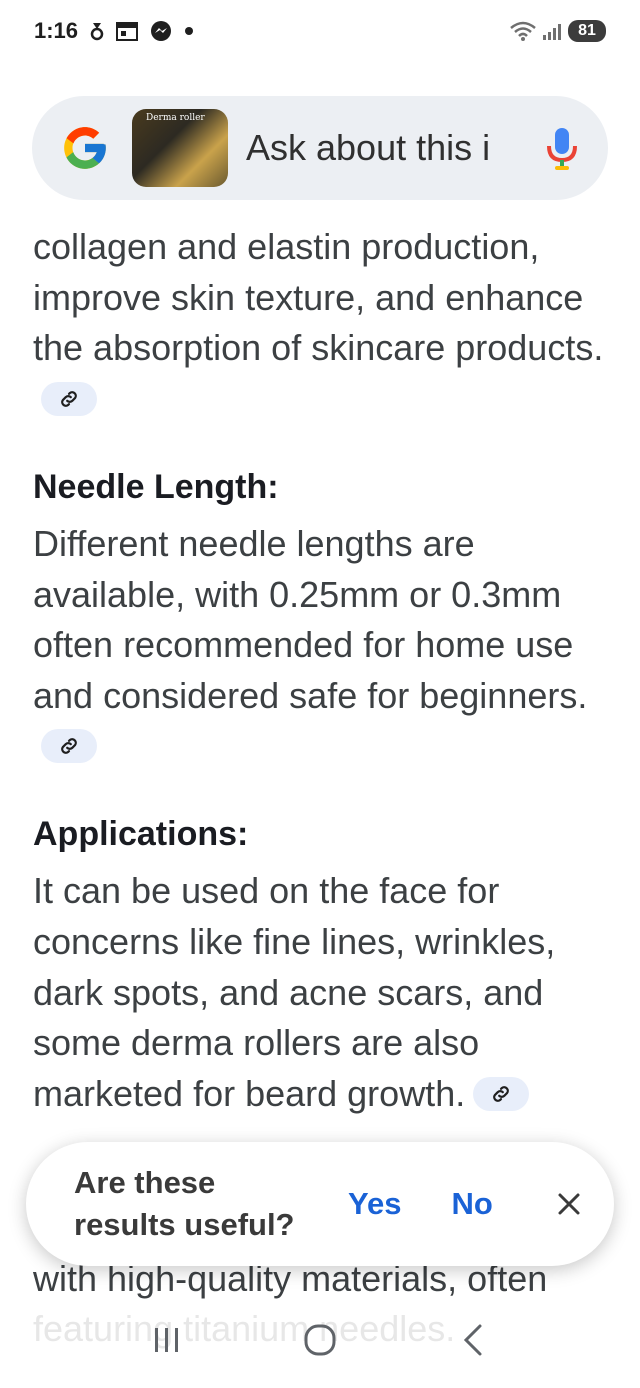 Image resolution: width=640 pixels, height=1388 pixels. Describe the element at coordinates (562, 148) in the screenshot. I see `mic-icon` at that location.